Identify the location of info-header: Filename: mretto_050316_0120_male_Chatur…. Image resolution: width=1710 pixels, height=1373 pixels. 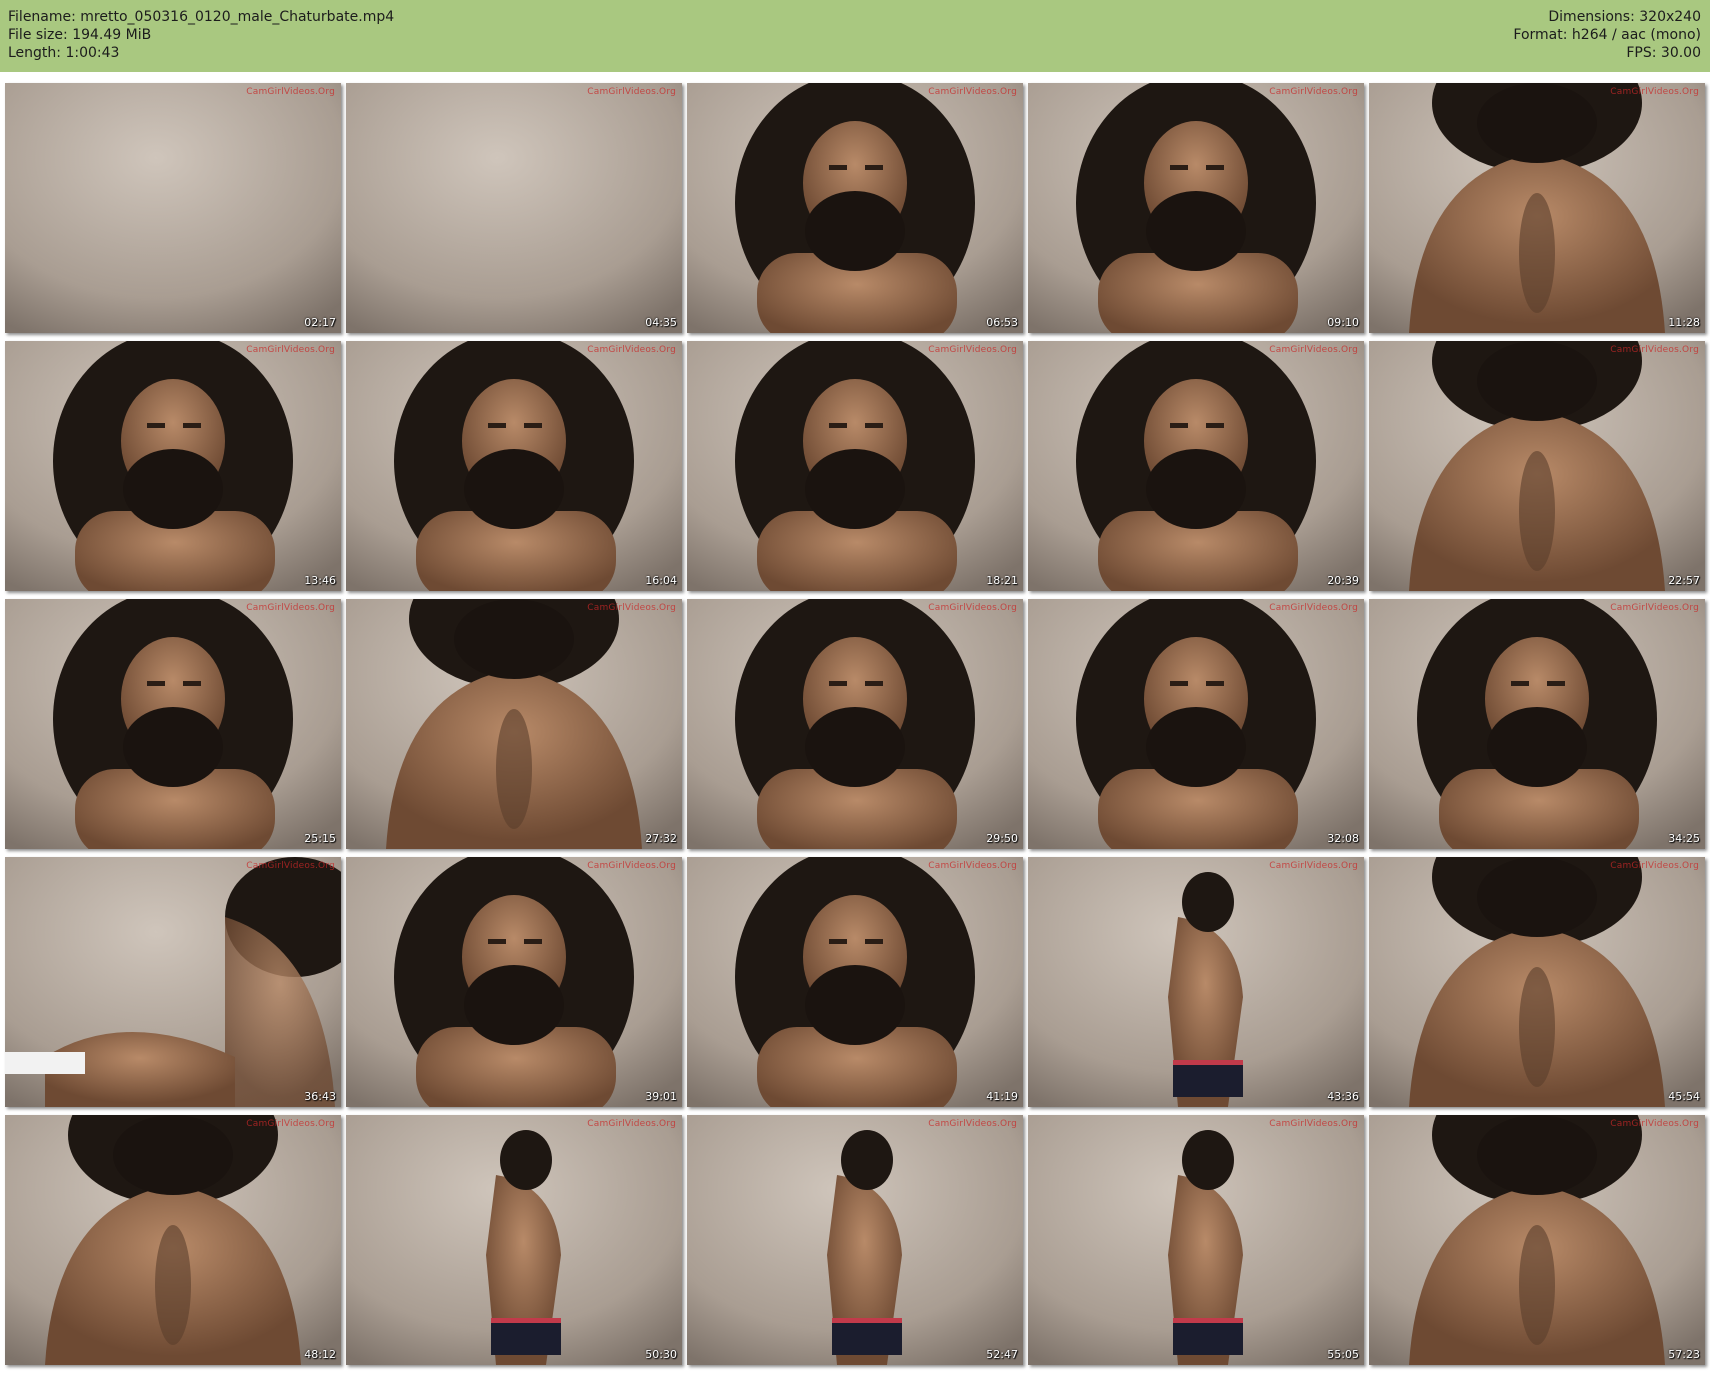
(855, 36).